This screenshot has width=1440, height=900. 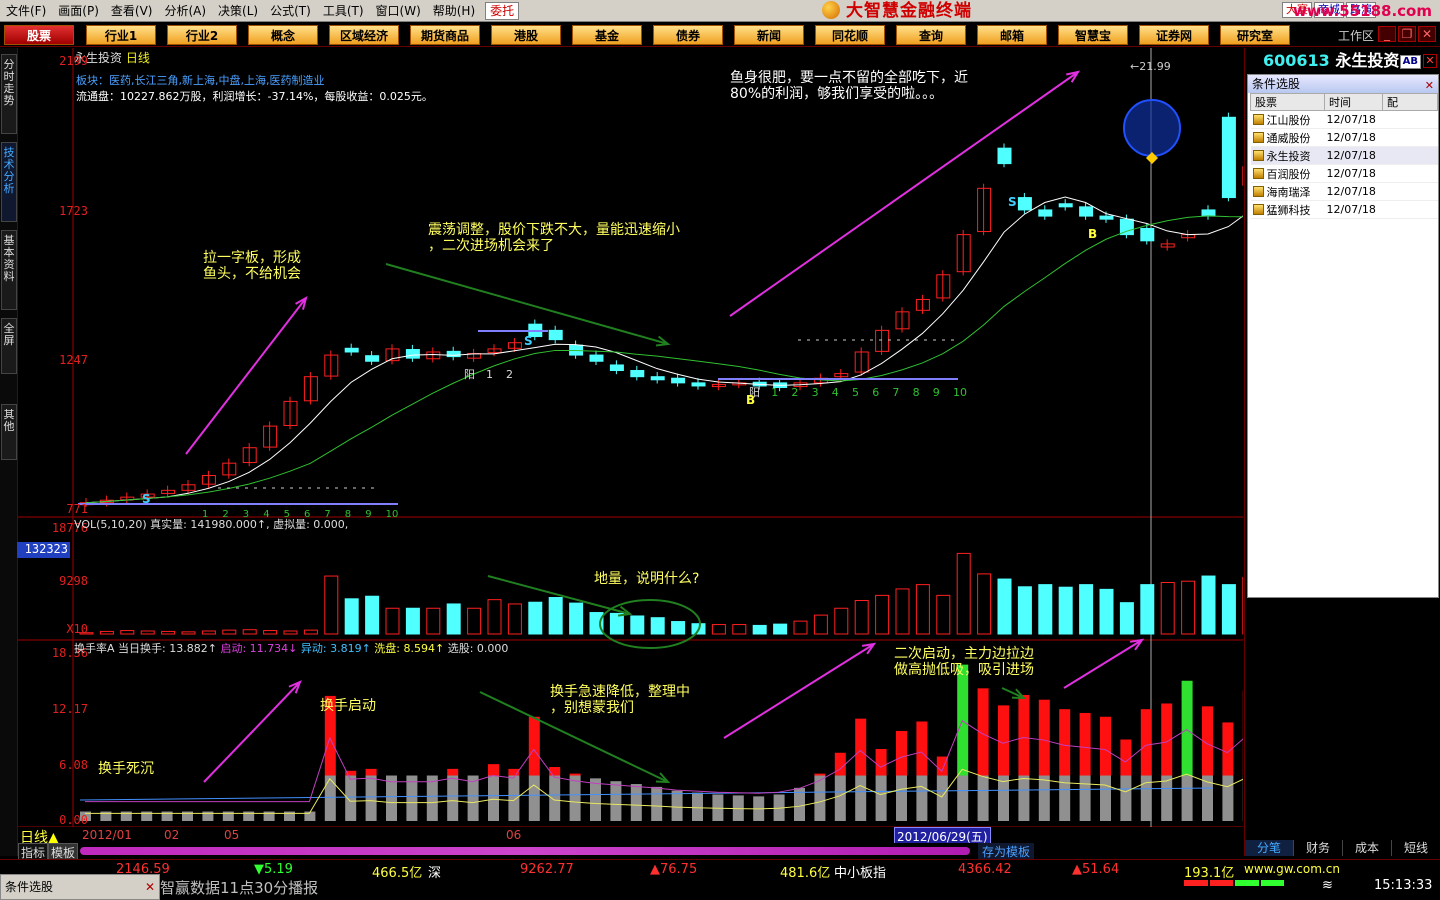 What do you see at coordinates (1287, 209) in the screenshot?
I see `selection-stock: 猛狮科技` at bounding box center [1287, 209].